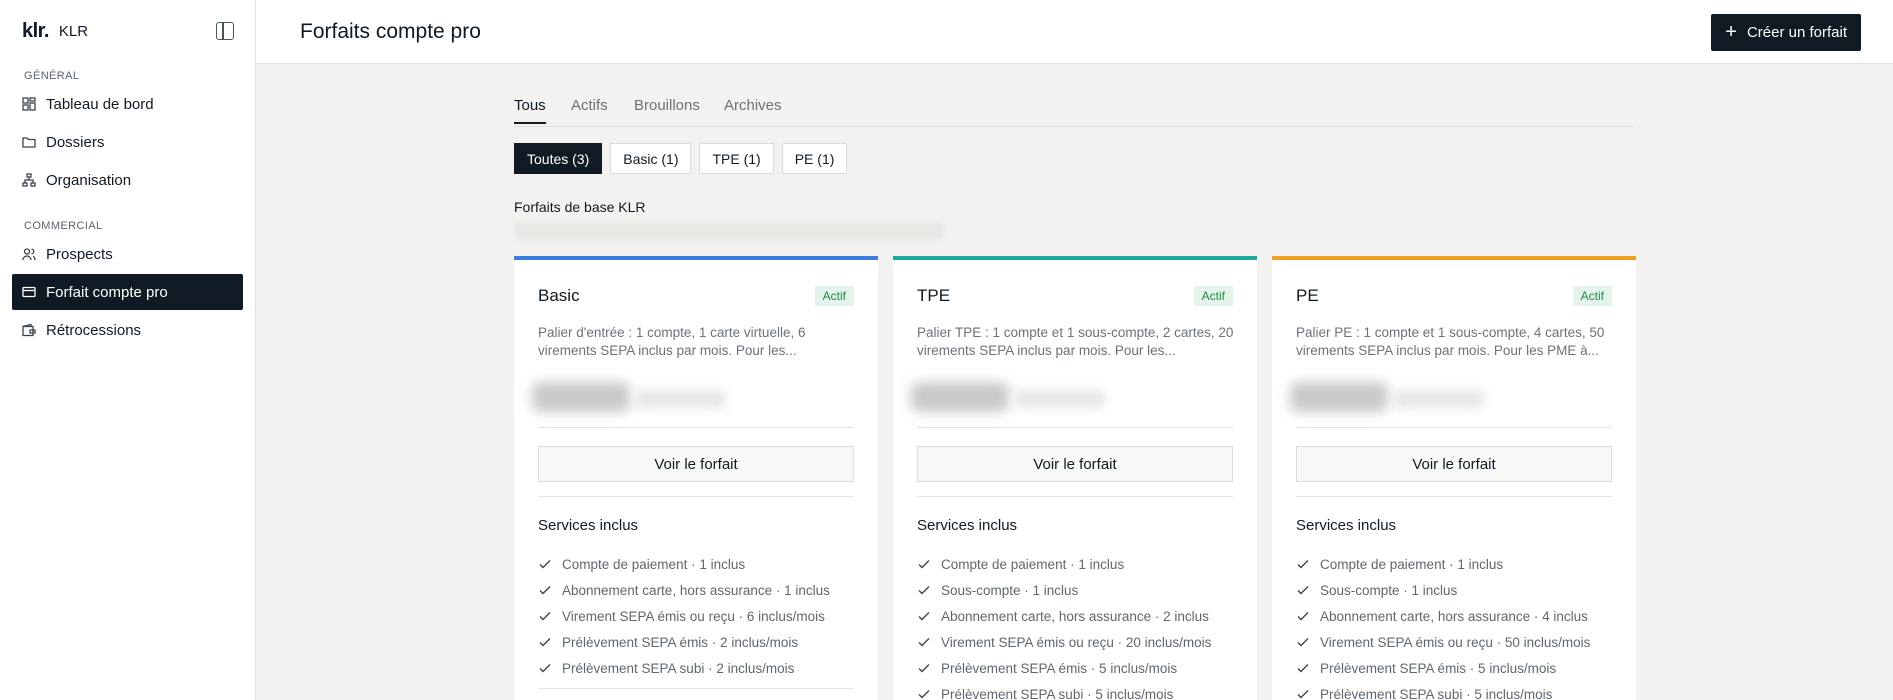 This screenshot has height=700, width=1893. I want to click on tab-archives: Archives, so click(753, 109).